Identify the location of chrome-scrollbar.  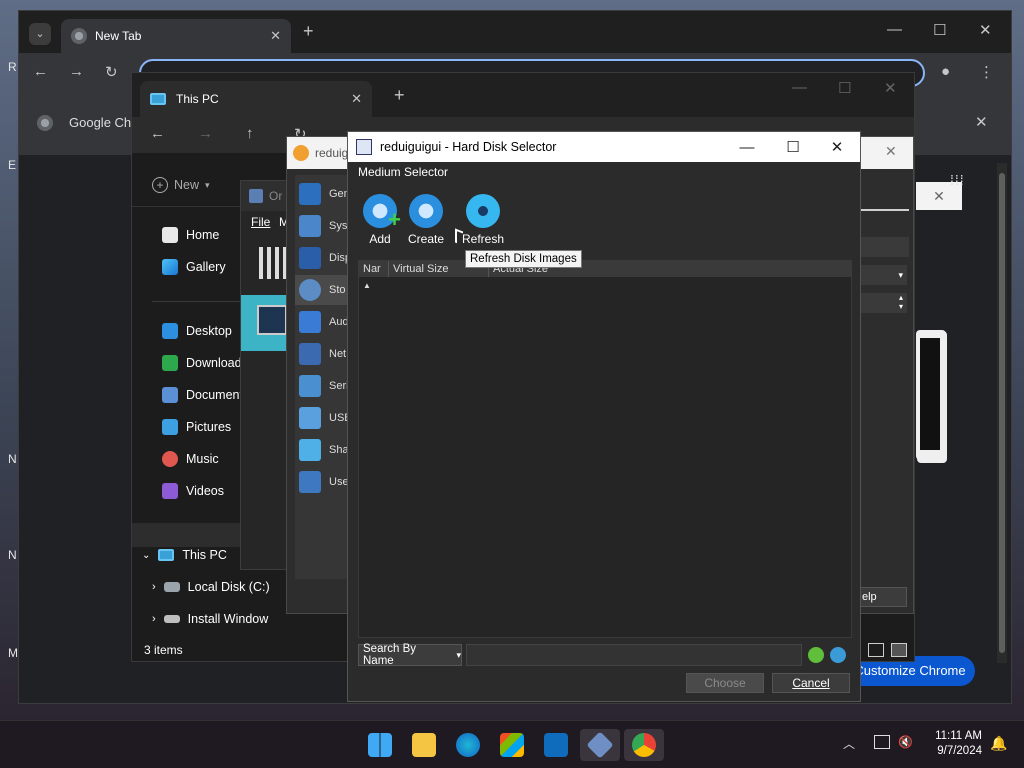
(1002, 413).